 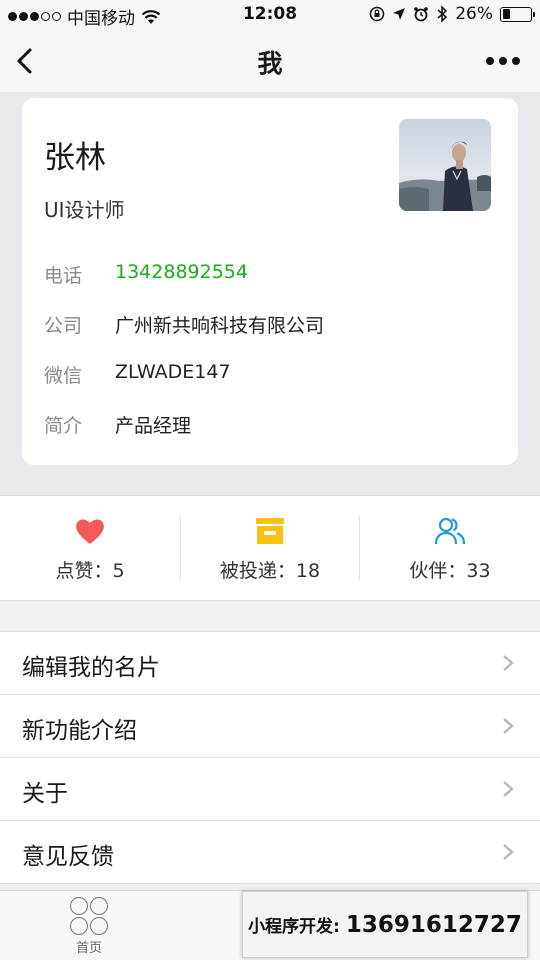 I want to click on location-icon, so click(x=399, y=14).